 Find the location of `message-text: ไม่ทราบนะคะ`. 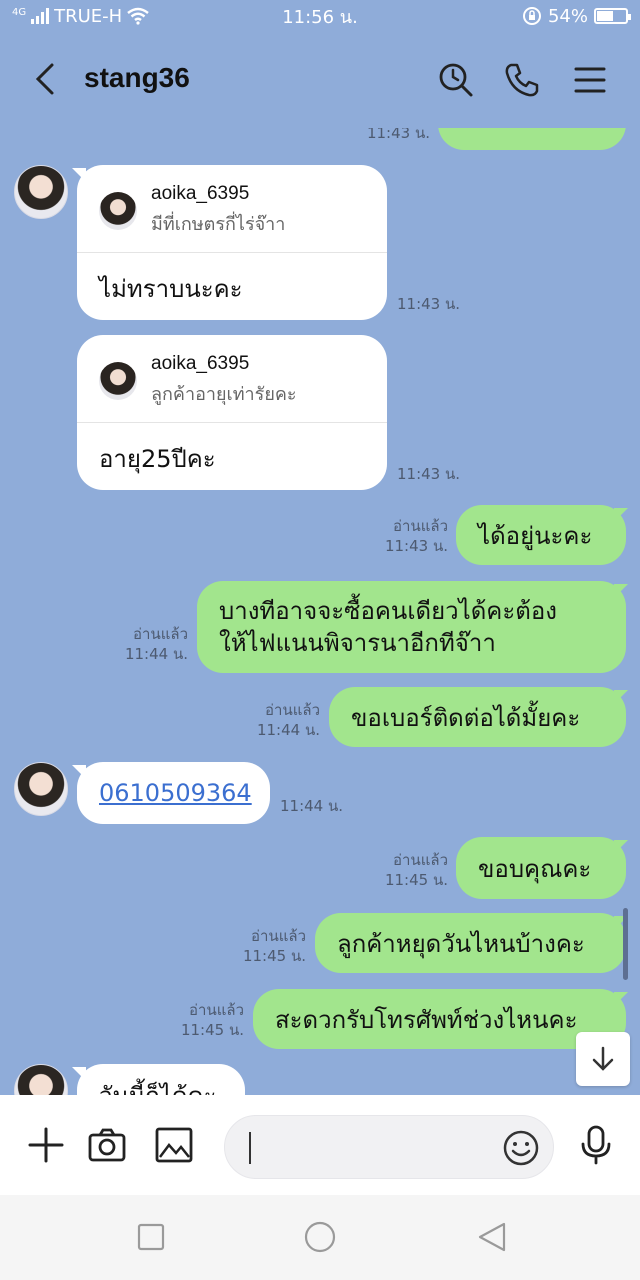

message-text: ไม่ทราบนะคะ is located at coordinates (171, 289).